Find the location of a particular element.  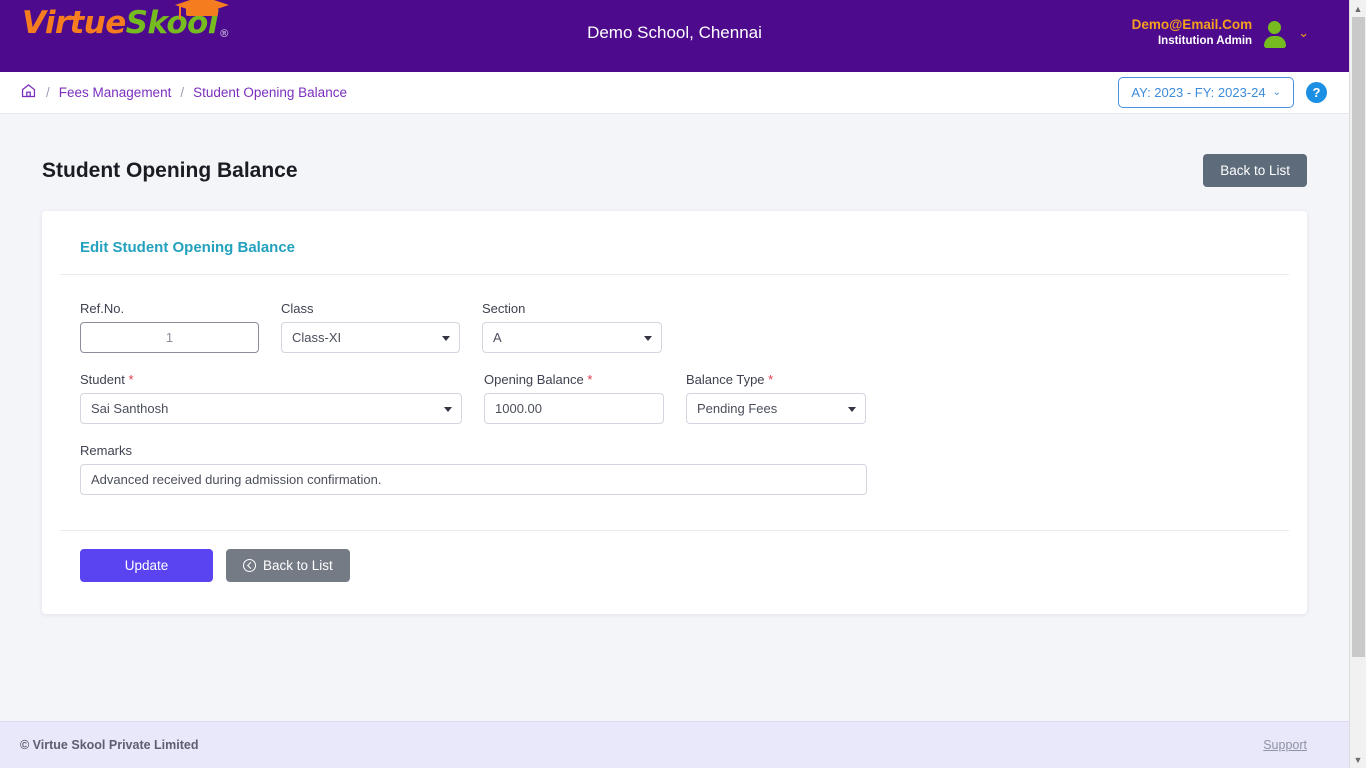

academic-year-label: AY: 2023 - FY: 2023-24 is located at coordinates (1198, 92).